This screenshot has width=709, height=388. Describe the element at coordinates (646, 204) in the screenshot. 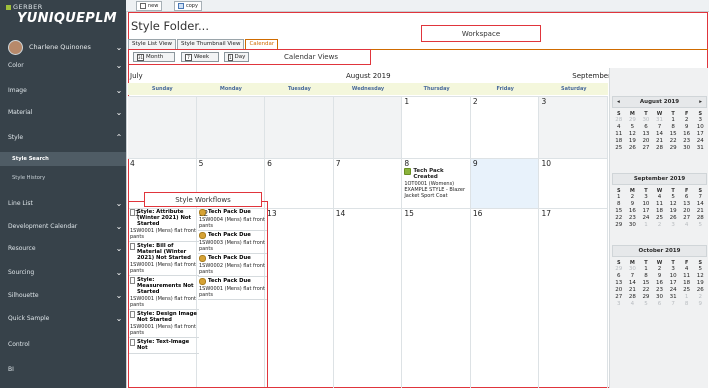

I see `mini-day: 10` at that location.